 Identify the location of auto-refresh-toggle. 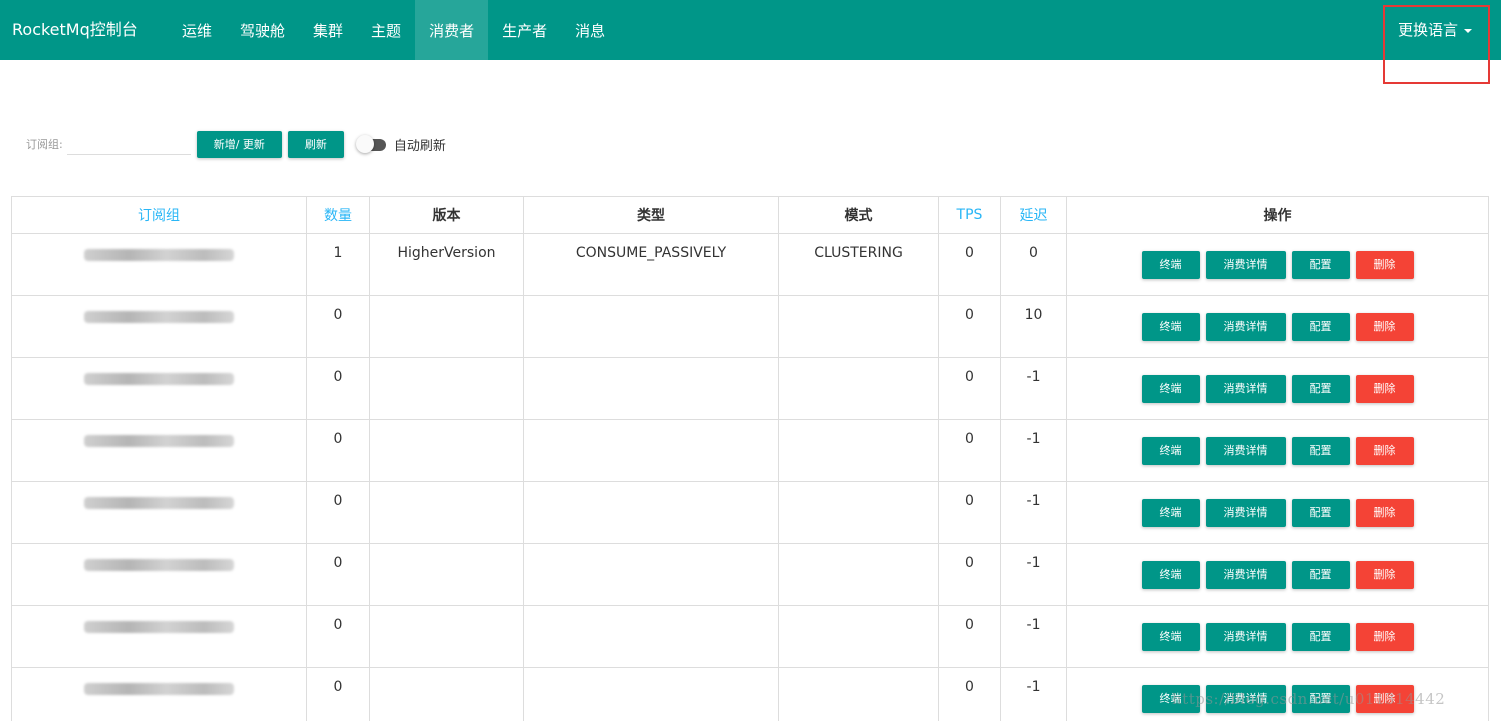
(371, 144).